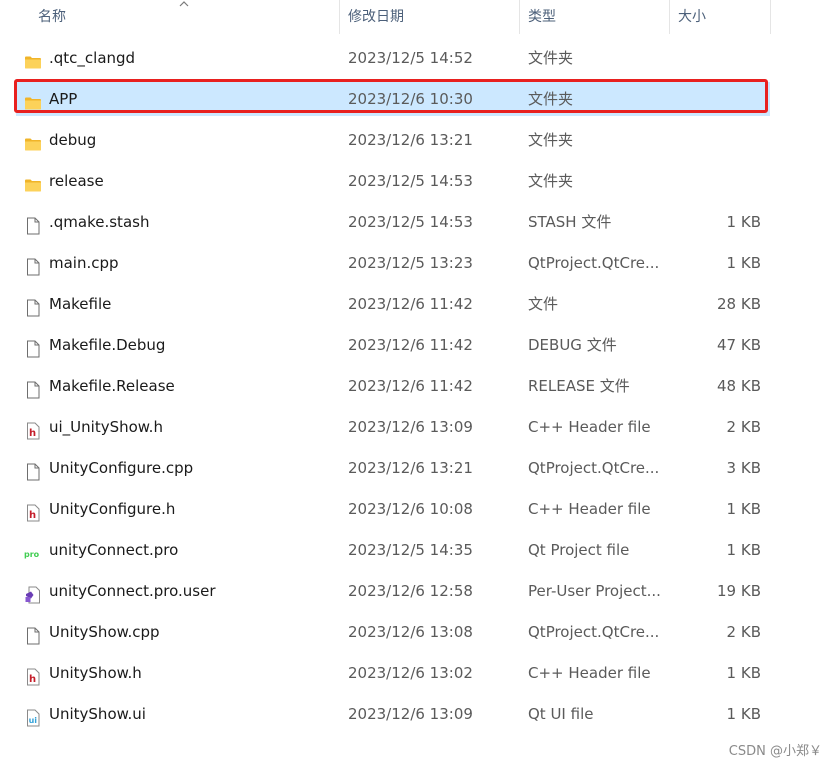 The image size is (836, 767). Describe the element at coordinates (543, 304) in the screenshot. I see `file-type: 文件` at that location.